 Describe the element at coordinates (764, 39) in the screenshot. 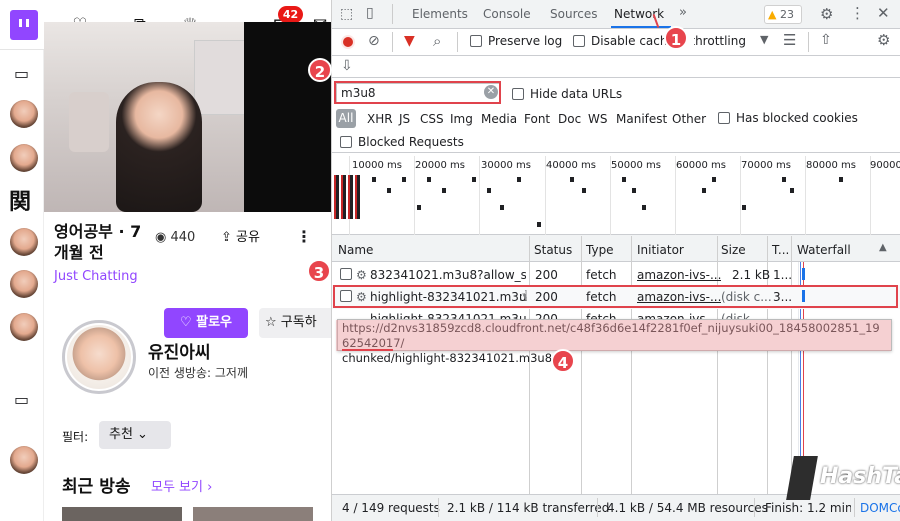

I see `chevron-down-icon: ▼` at that location.